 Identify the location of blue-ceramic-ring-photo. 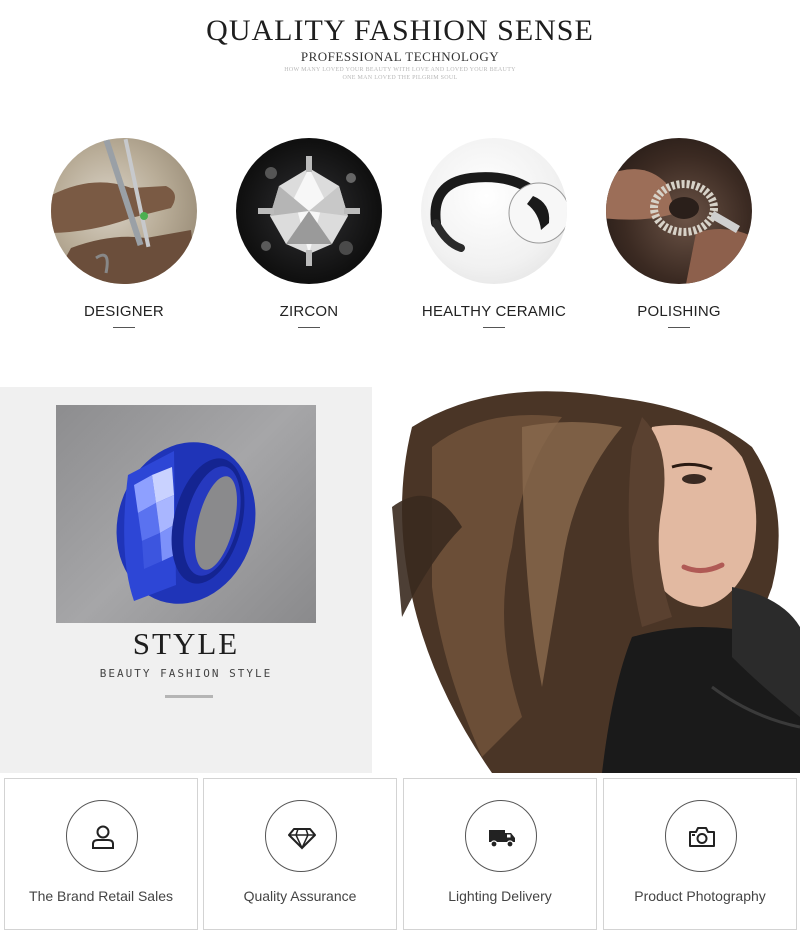
(186, 514).